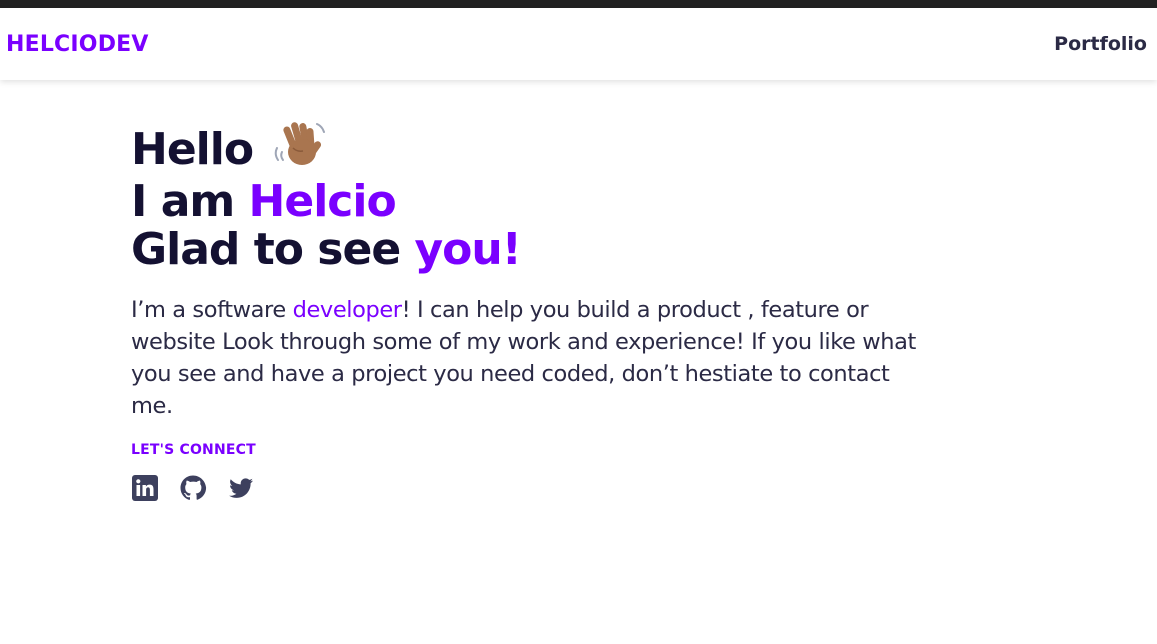 The image size is (1157, 644). I want to click on headline-glad: Glad to see, so click(273, 249).